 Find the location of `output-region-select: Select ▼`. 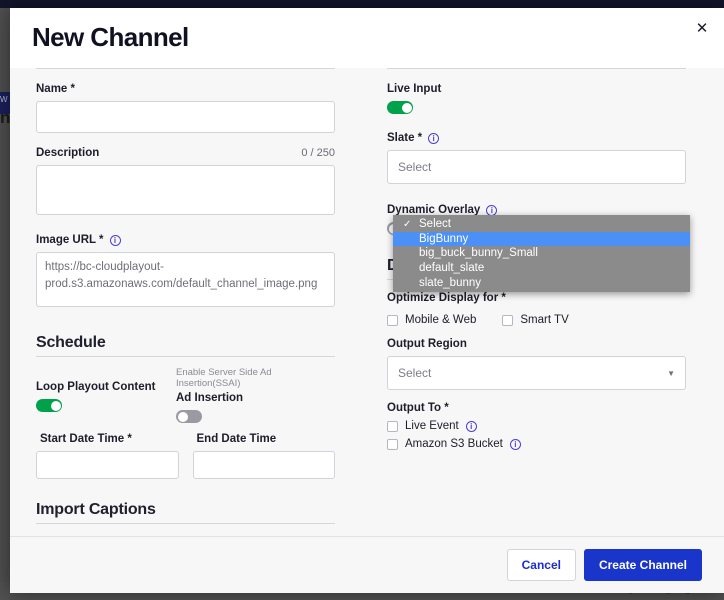

output-region-select: Select ▼ is located at coordinates (536, 373).